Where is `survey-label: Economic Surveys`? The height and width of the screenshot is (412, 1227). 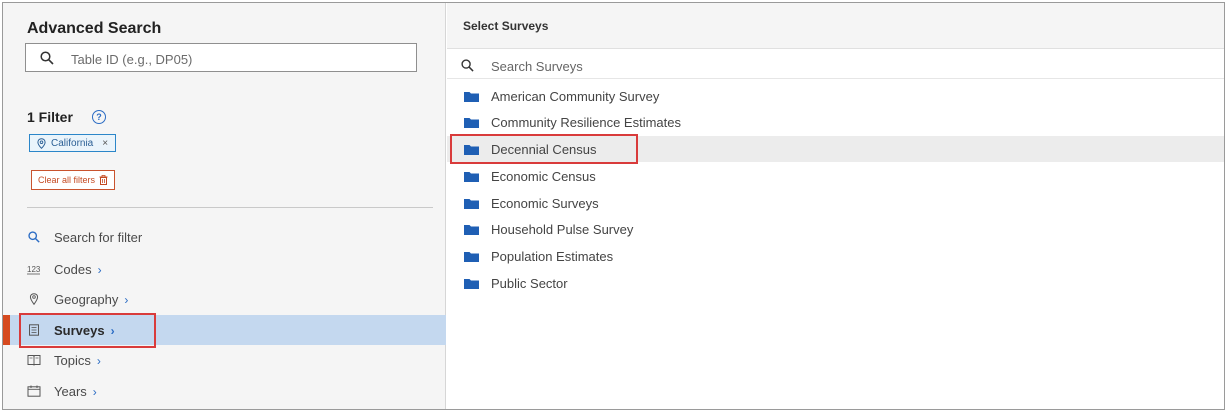
survey-label: Economic Surveys is located at coordinates (545, 203).